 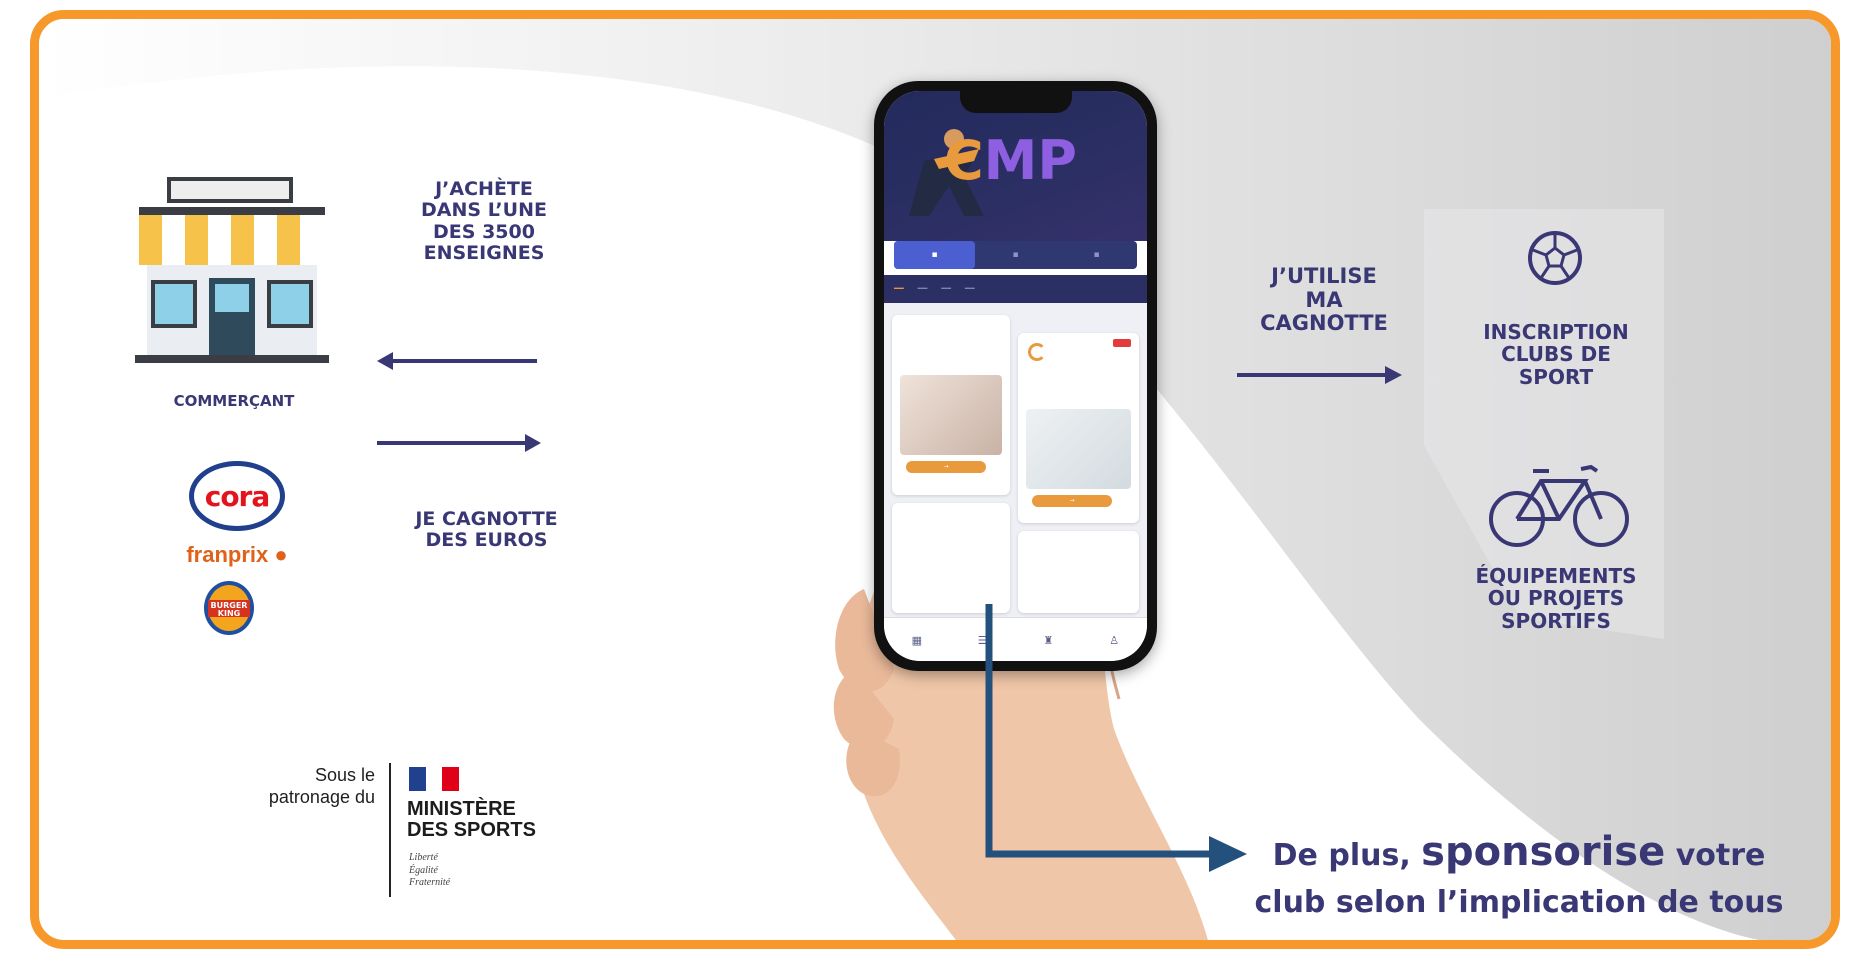 What do you see at coordinates (484, 210) in the screenshot?
I see `buy-line: DANS L’UNE` at bounding box center [484, 210].